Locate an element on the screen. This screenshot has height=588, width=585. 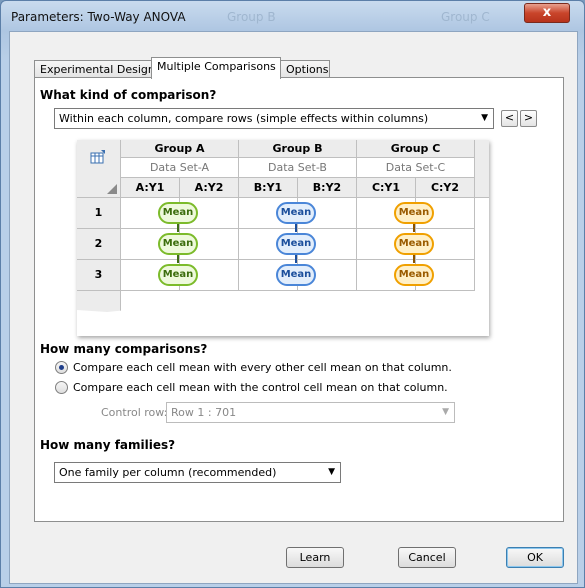
row-header: 3 is located at coordinates (99, 275).